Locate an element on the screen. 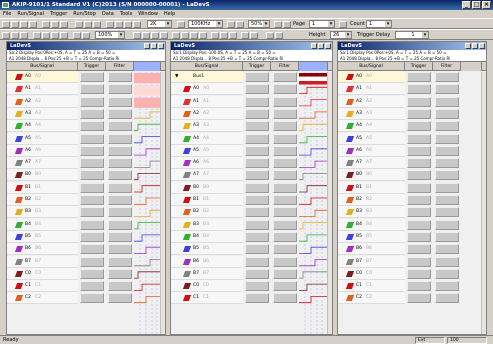  signal-row: B2 B2 is located at coordinates (412, 200).